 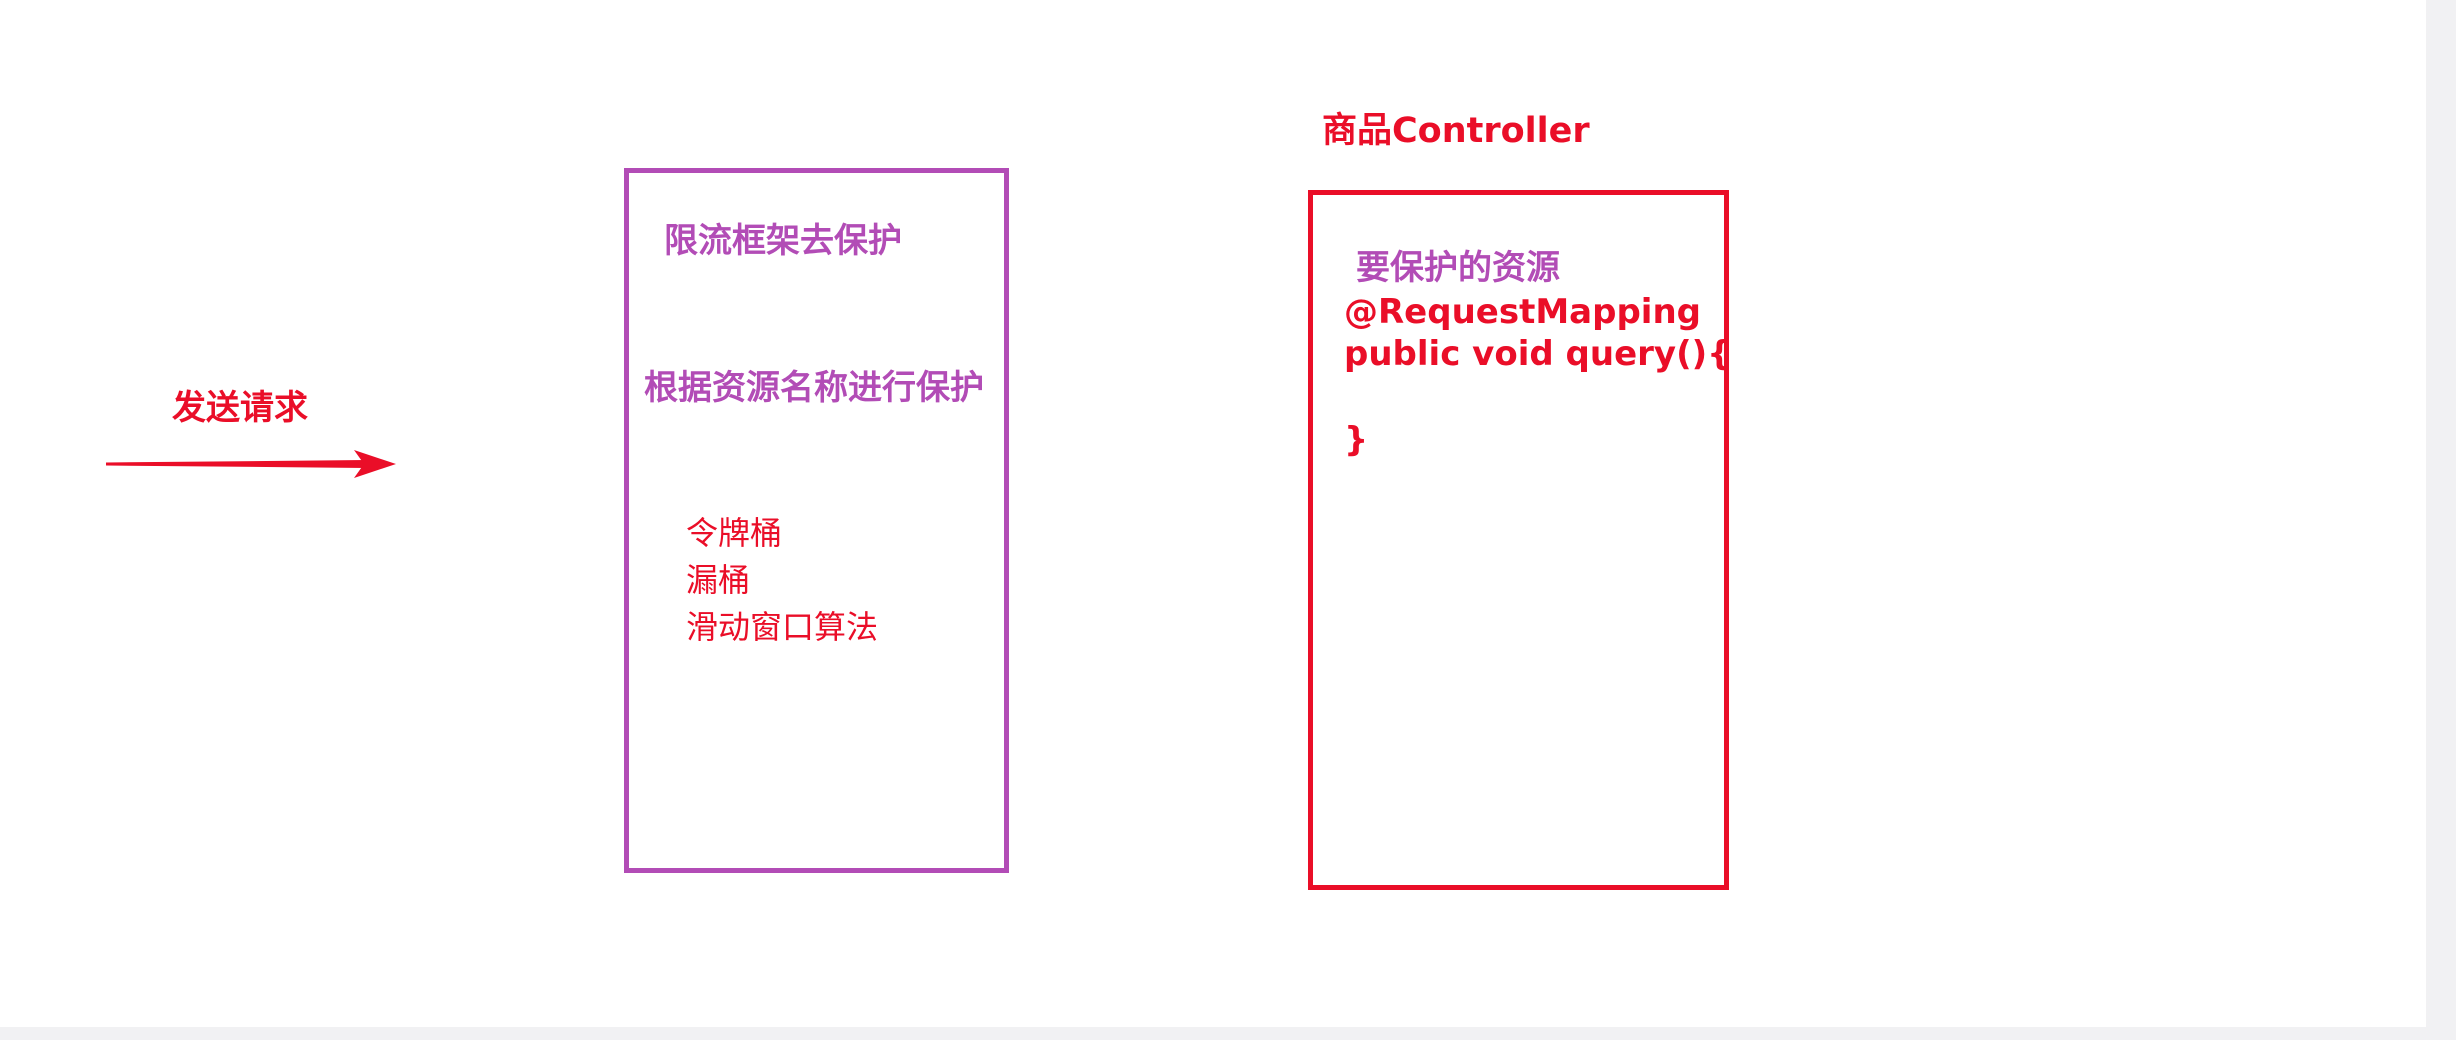 I want to click on rate-limiter-subtitle: 根据资源名称进行保护, so click(x=814, y=388).